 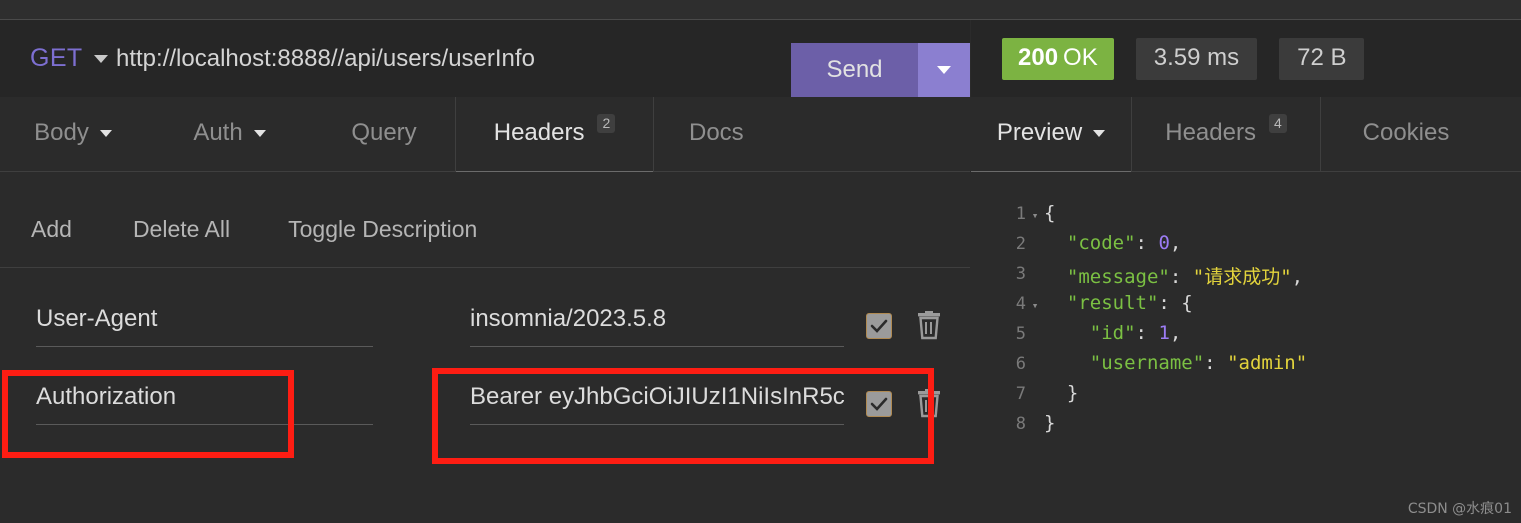 What do you see at coordinates (539, 132) in the screenshot?
I see `tab-headers-label: Headers` at bounding box center [539, 132].